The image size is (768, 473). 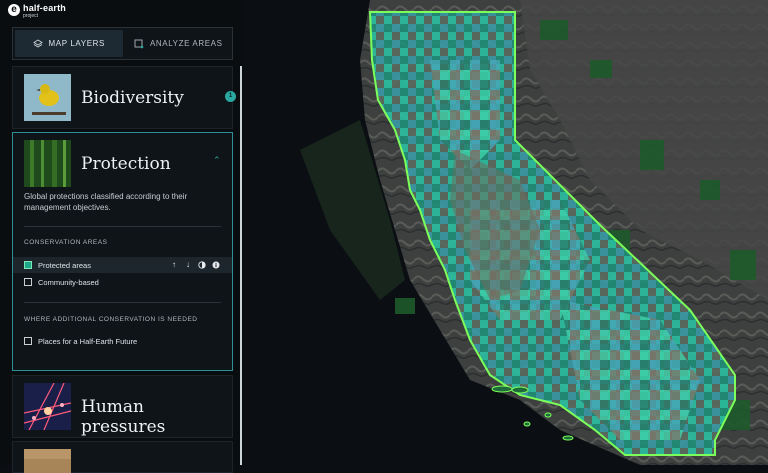 I want to click on layer-row-half-earth-future: Places for a Half-Earth Future, so click(x=122, y=341).